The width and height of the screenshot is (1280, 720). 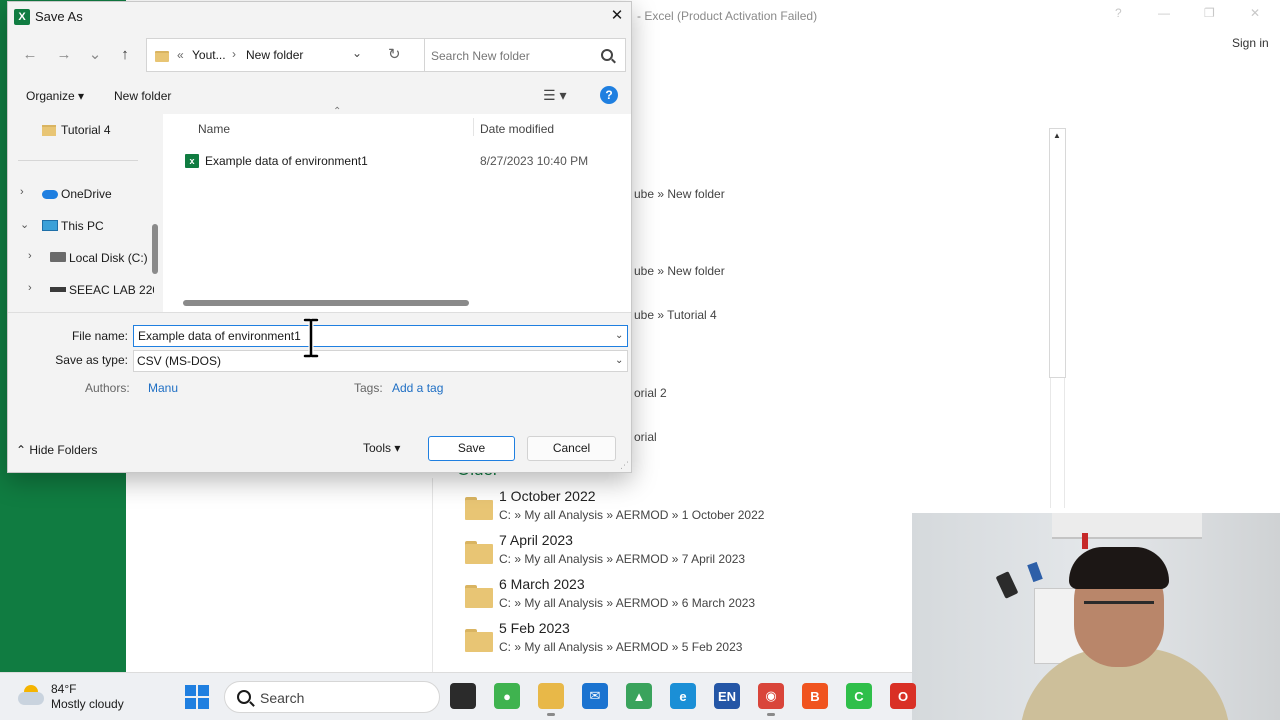 I want to click on recent-locations-chevron-icon: ⌄, so click(x=95, y=56).